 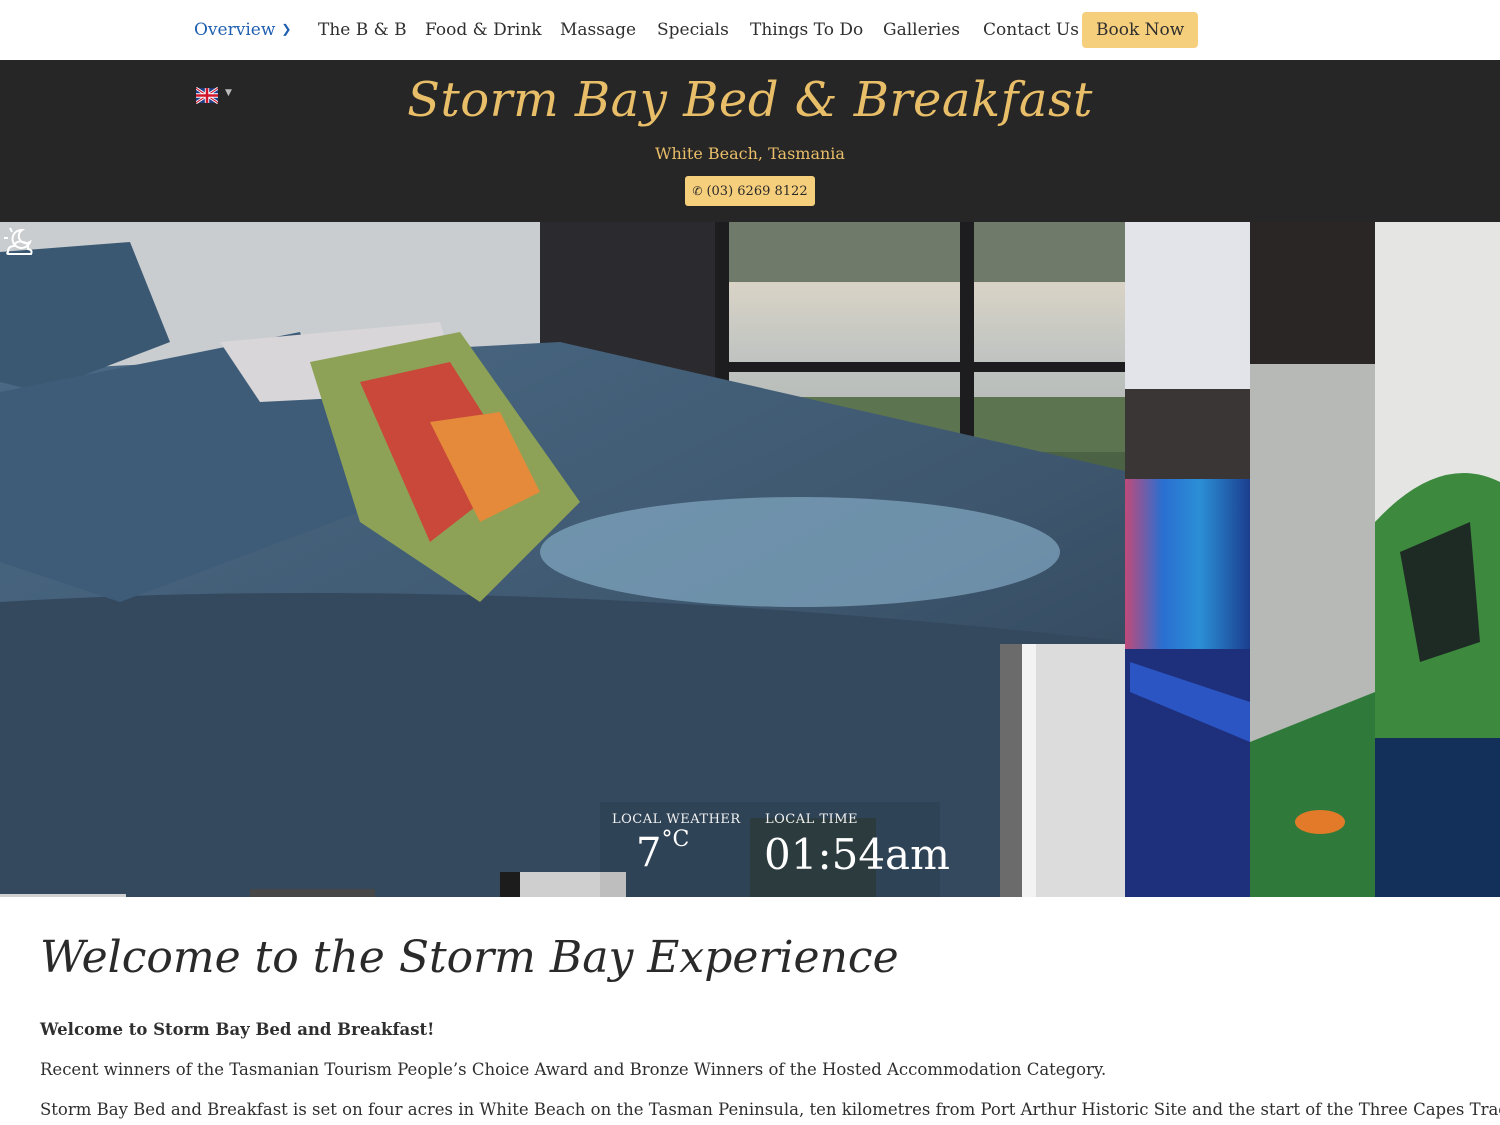 I want to click on phone-number: (03) 6269 8122, so click(x=757, y=191).